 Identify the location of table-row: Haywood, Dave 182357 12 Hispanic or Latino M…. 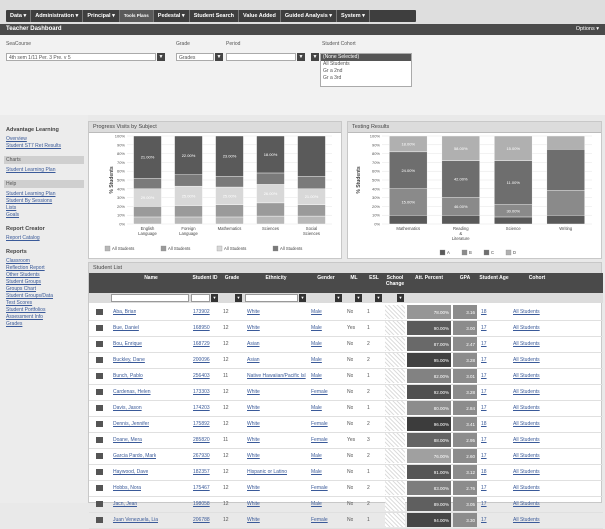
(346, 472).